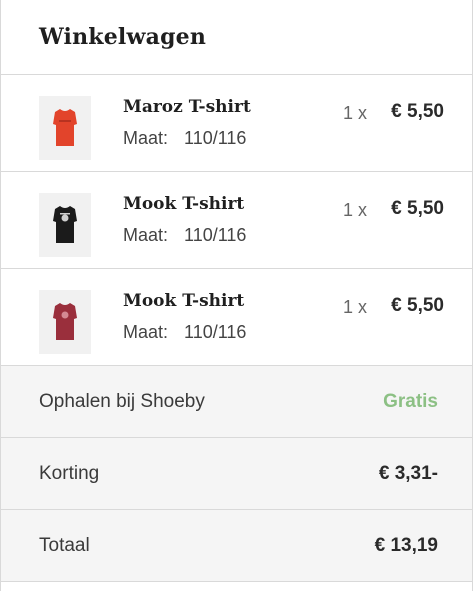 The height and width of the screenshot is (591, 475). I want to click on shipping-value: Gratis, so click(410, 401).